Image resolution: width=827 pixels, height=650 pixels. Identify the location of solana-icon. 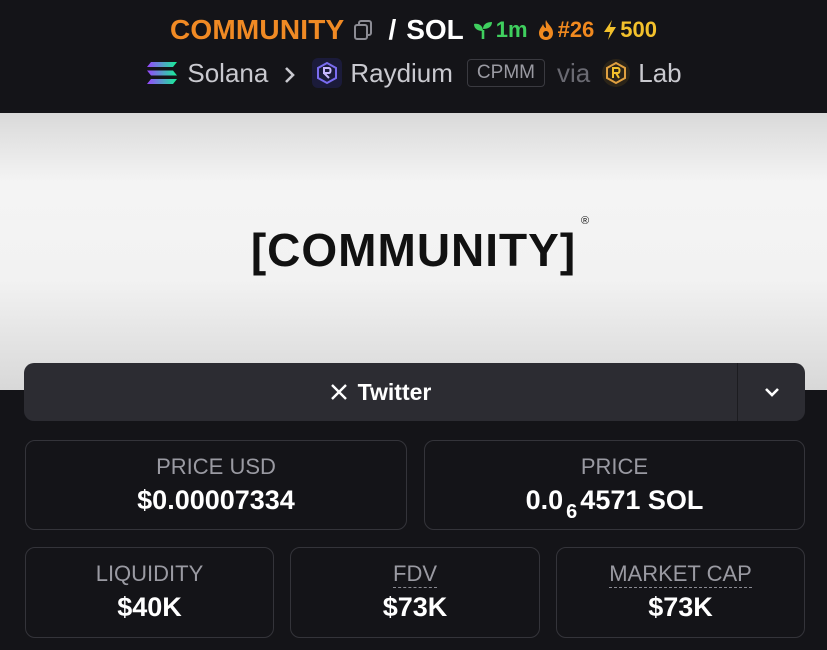
(162, 73).